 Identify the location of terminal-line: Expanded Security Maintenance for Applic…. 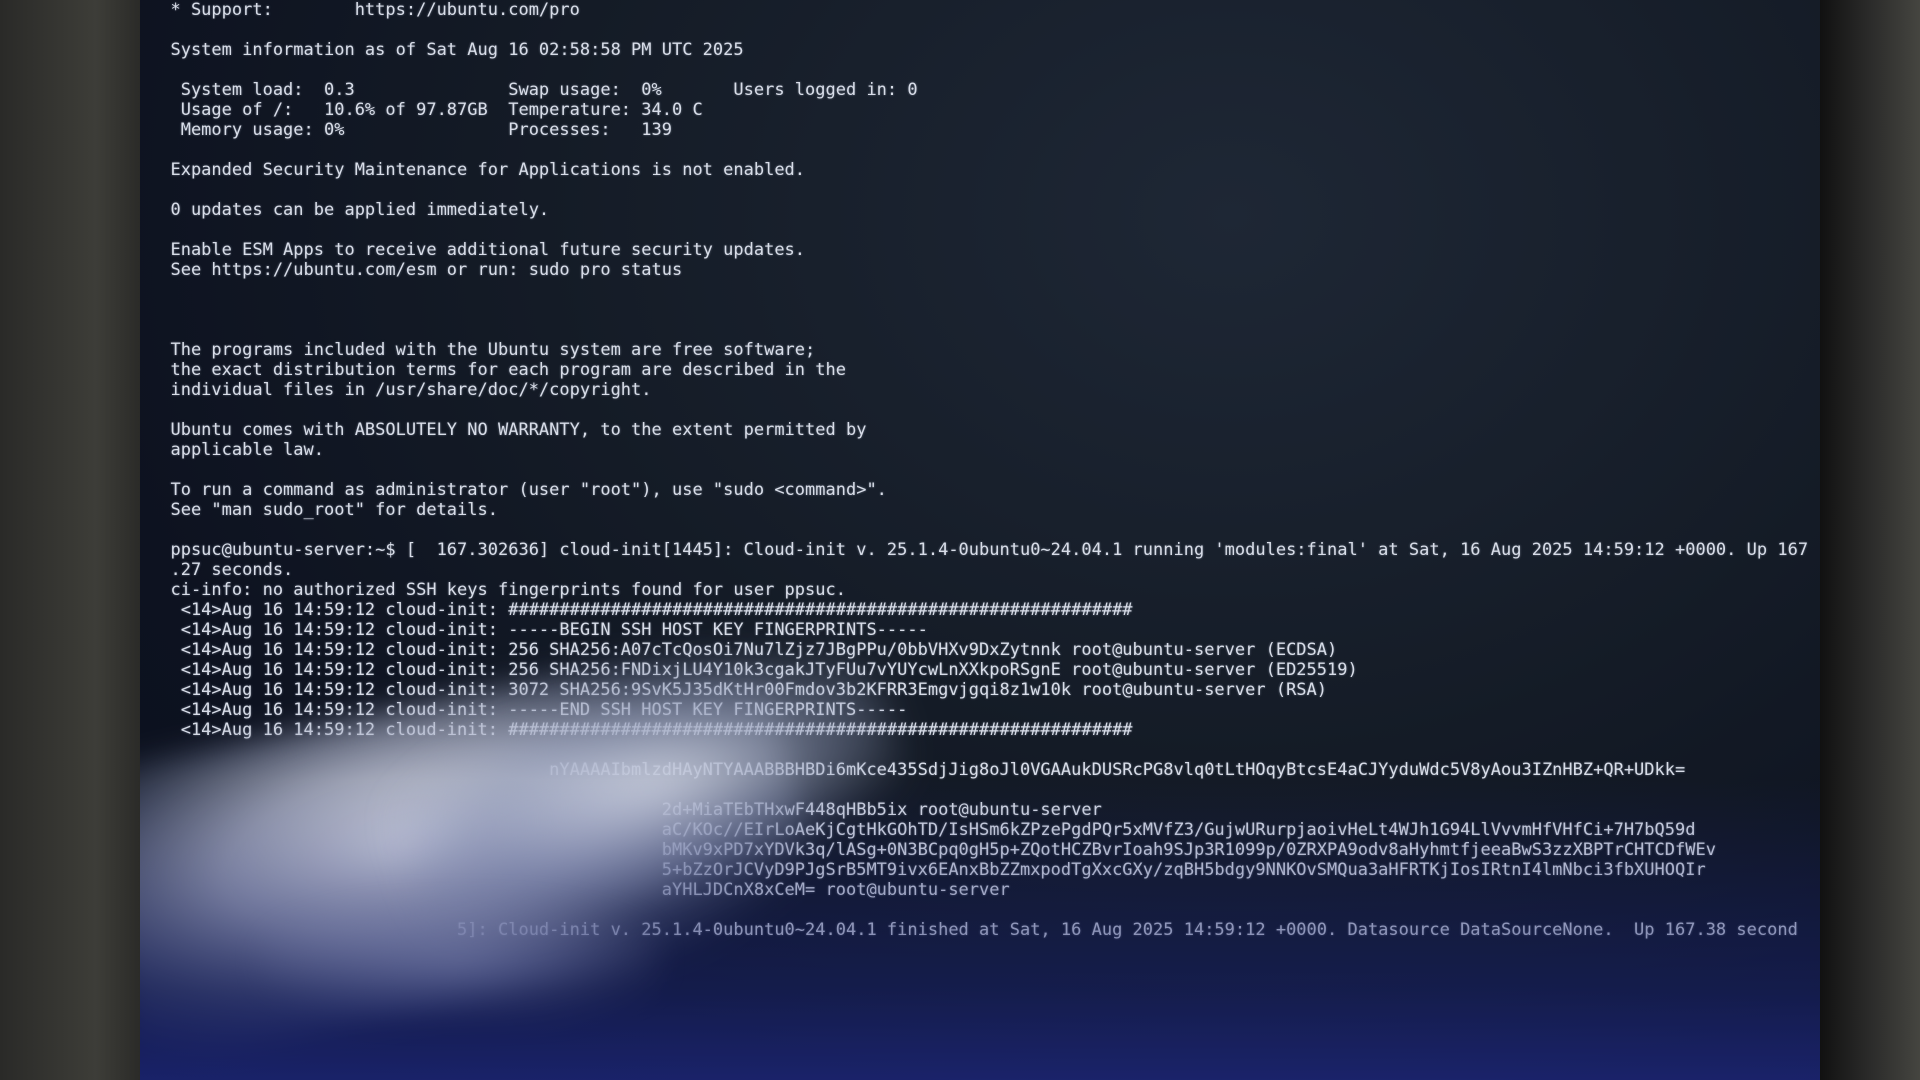
(478, 170).